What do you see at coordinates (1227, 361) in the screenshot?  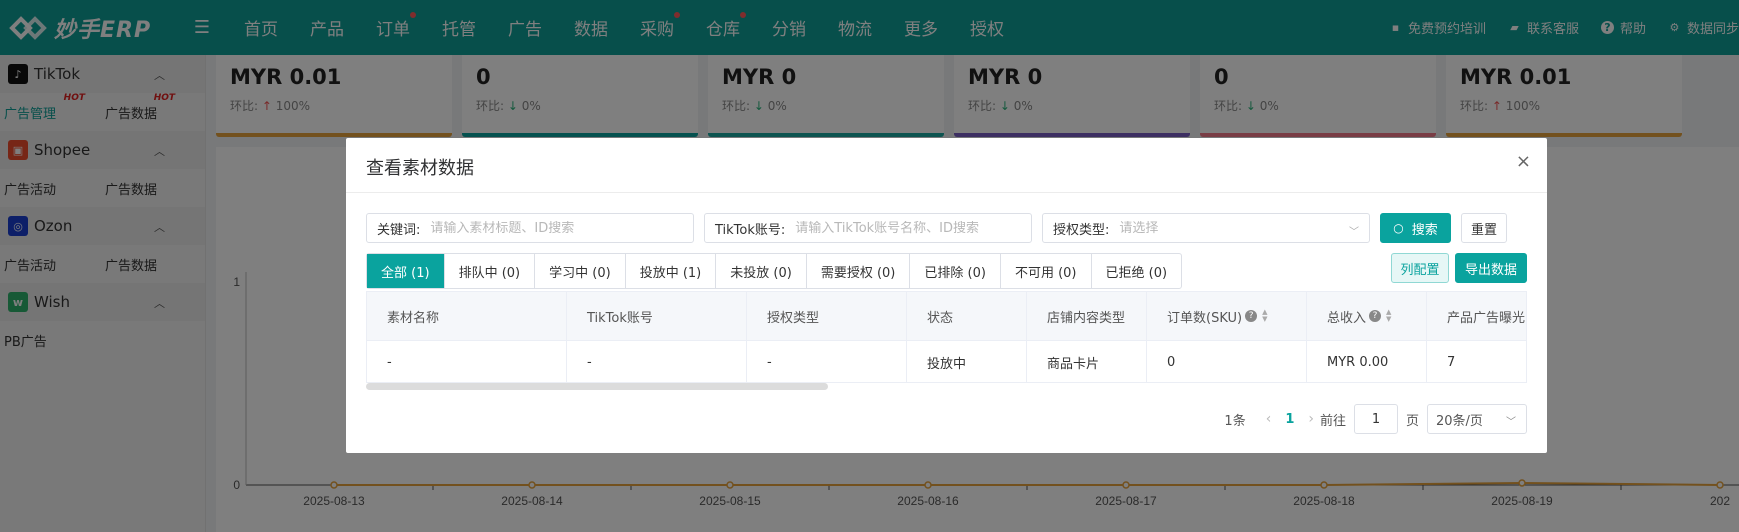 I see `table-cell: 0` at bounding box center [1227, 361].